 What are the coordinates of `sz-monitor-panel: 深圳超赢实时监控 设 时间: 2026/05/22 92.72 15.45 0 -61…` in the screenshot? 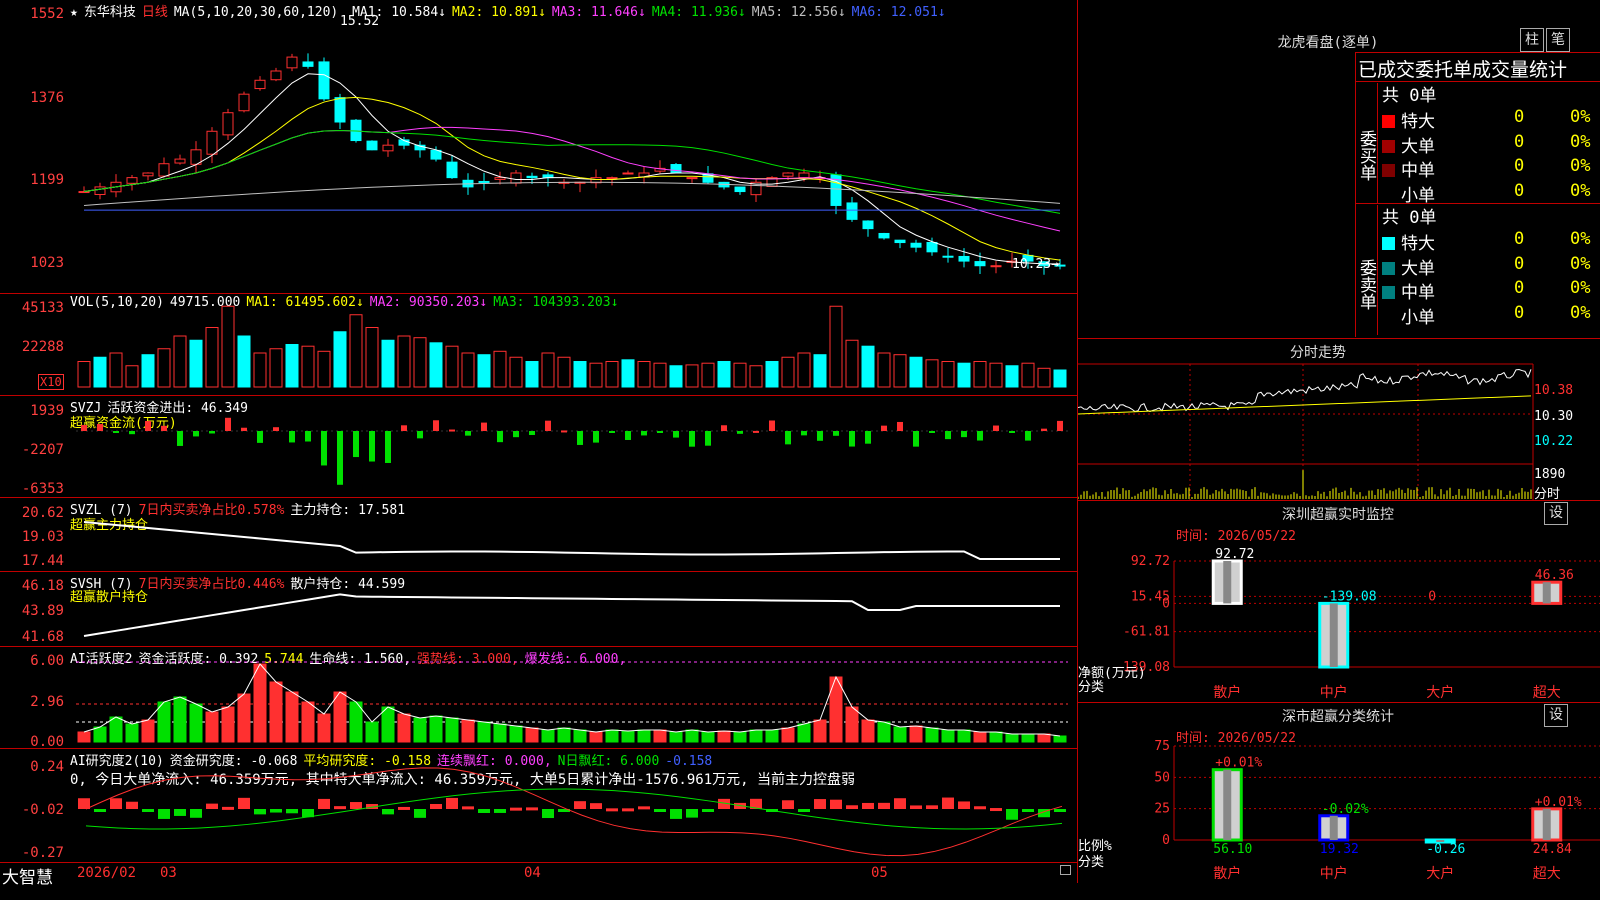 It's located at (1339, 602).